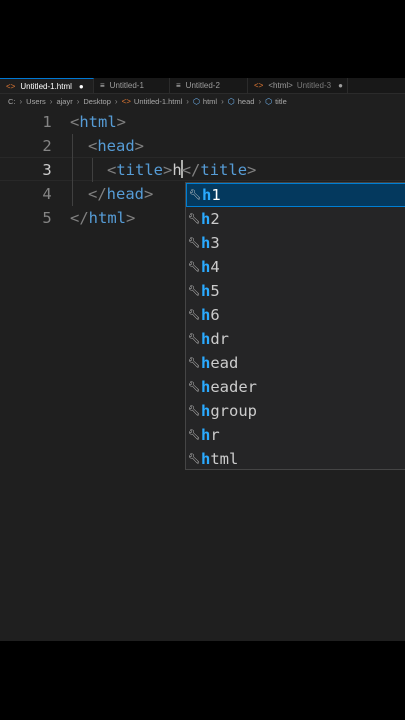 The image size is (405, 720). What do you see at coordinates (295, 267) in the screenshot?
I see `suggestion-item: 🔧︎ h 4` at bounding box center [295, 267].